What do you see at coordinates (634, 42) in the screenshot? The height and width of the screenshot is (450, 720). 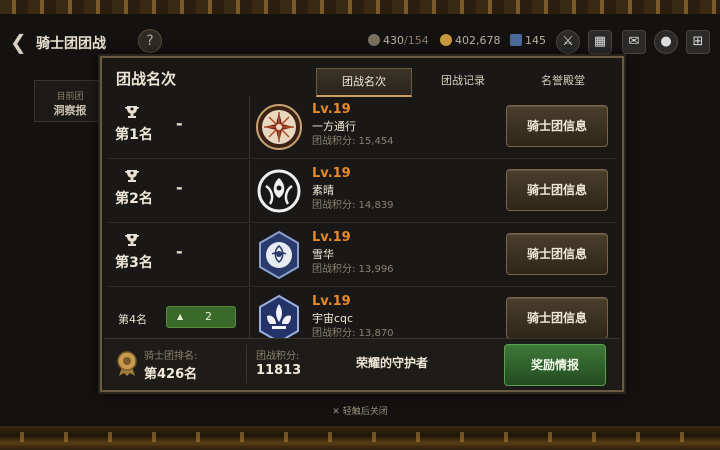 I see `mail-icon: ✉` at bounding box center [634, 42].